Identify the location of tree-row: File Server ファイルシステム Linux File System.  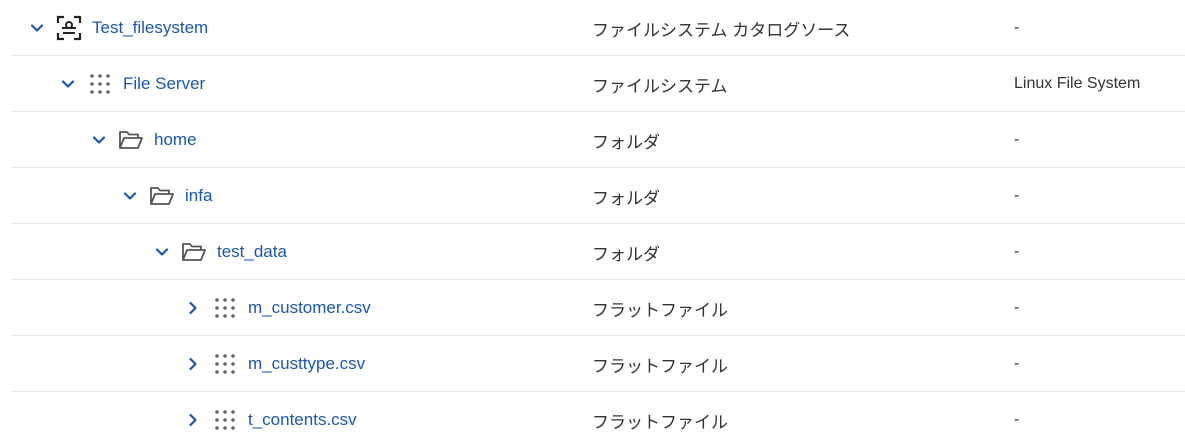
(599, 84).